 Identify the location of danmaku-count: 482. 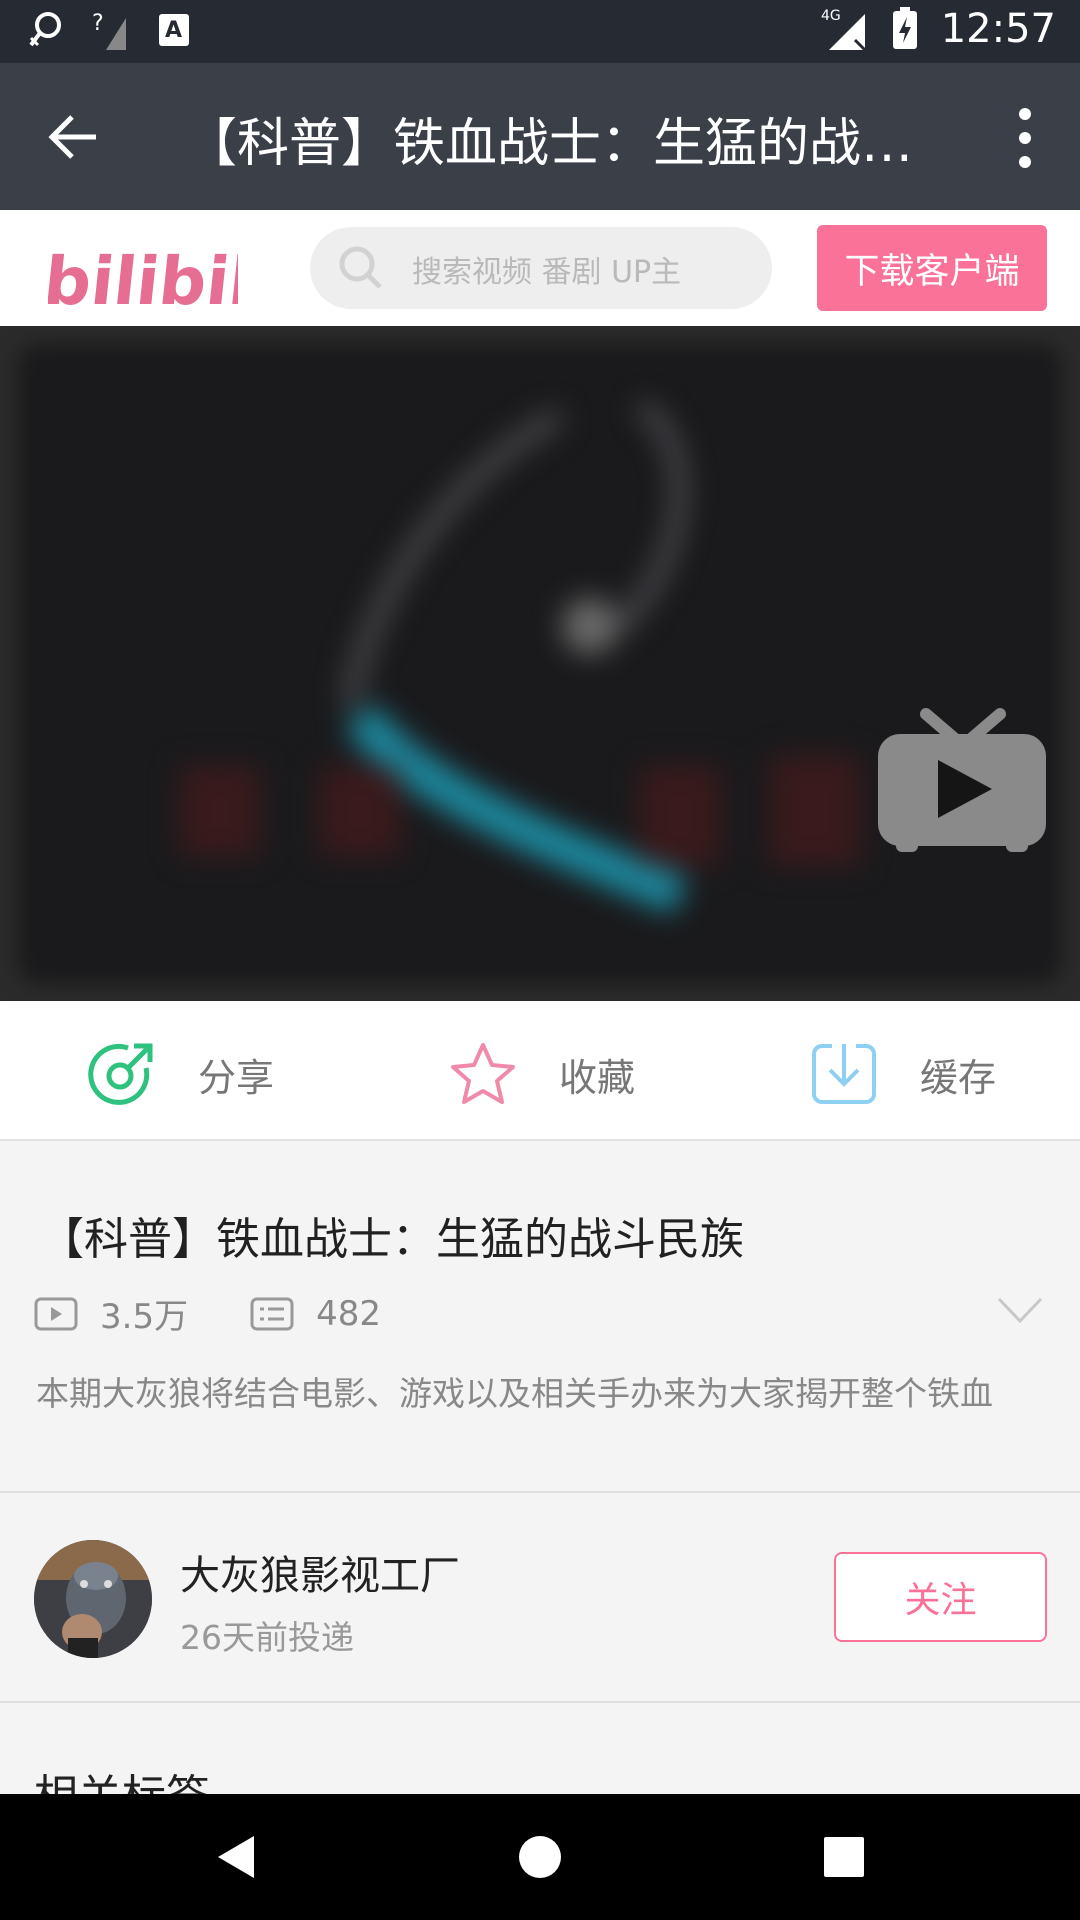
(315, 1314).